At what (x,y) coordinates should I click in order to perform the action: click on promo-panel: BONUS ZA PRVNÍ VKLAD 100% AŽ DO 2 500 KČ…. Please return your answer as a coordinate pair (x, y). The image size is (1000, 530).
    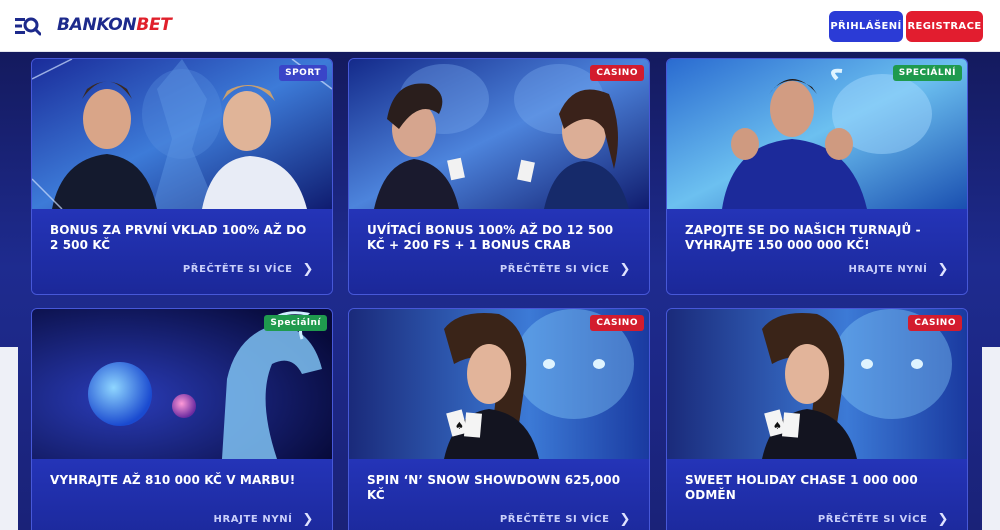
    Looking at the image, I should click on (182, 251).